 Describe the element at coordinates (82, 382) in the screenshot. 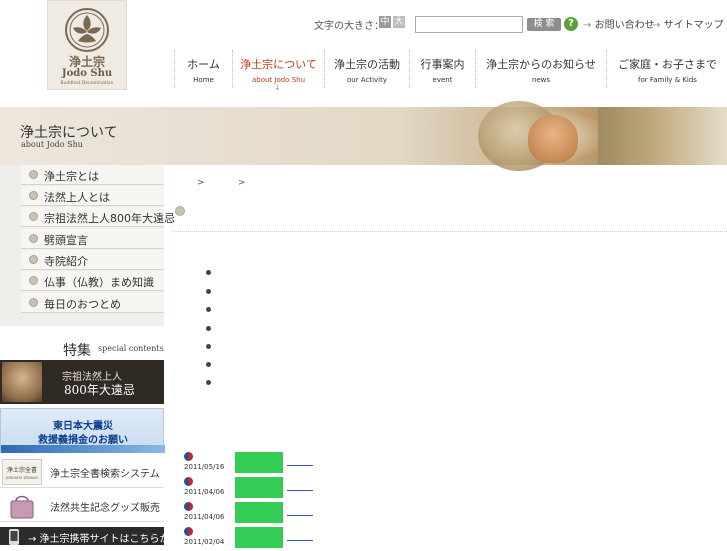

I see `banner-800th-anniversary: 宗祖法然上人 800年大遠忌` at that location.